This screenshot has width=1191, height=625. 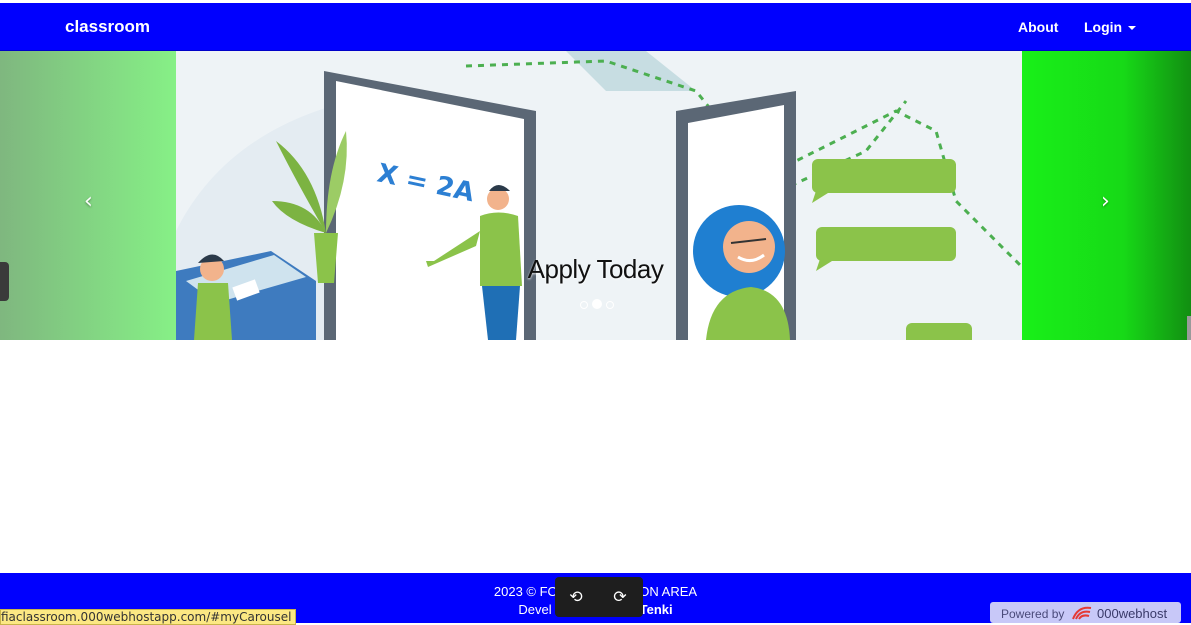 I want to click on carousel-next-button: ›, so click(x=1106, y=195).